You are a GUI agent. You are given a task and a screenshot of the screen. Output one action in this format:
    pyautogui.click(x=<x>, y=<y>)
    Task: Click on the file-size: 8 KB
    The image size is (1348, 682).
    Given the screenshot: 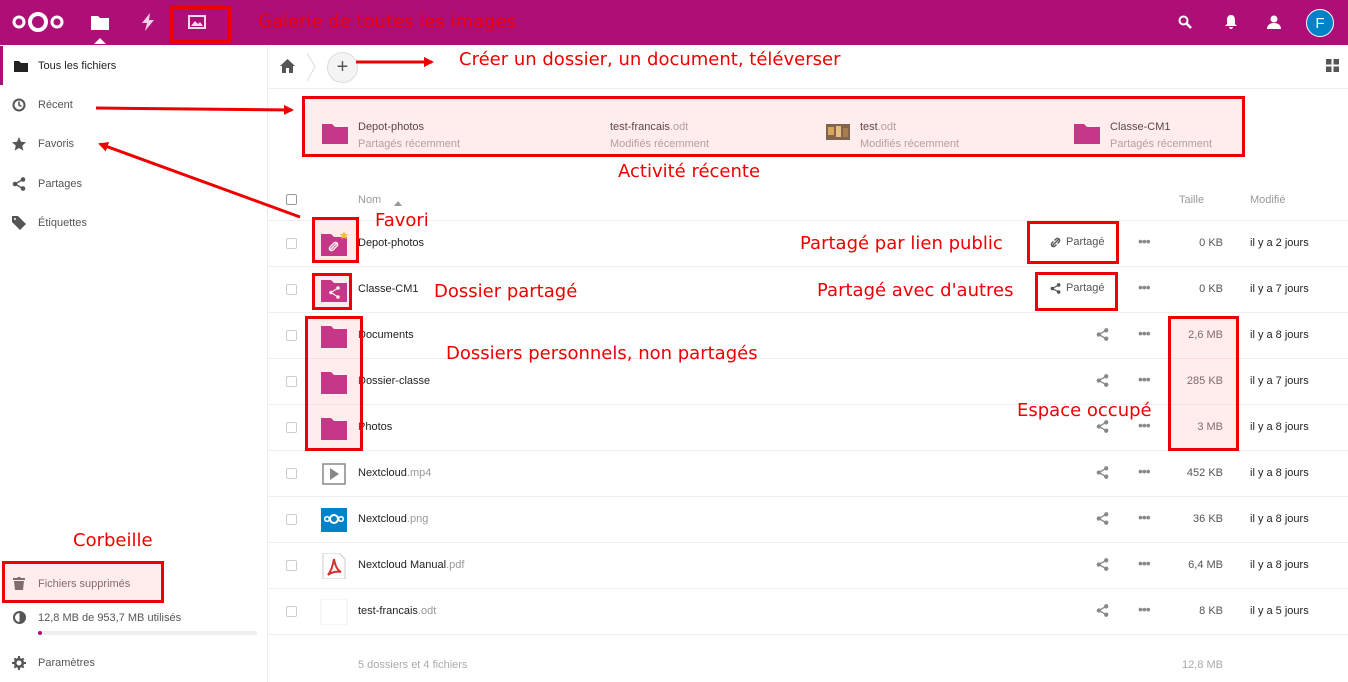 What is the action you would take?
    pyautogui.click(x=1211, y=611)
    